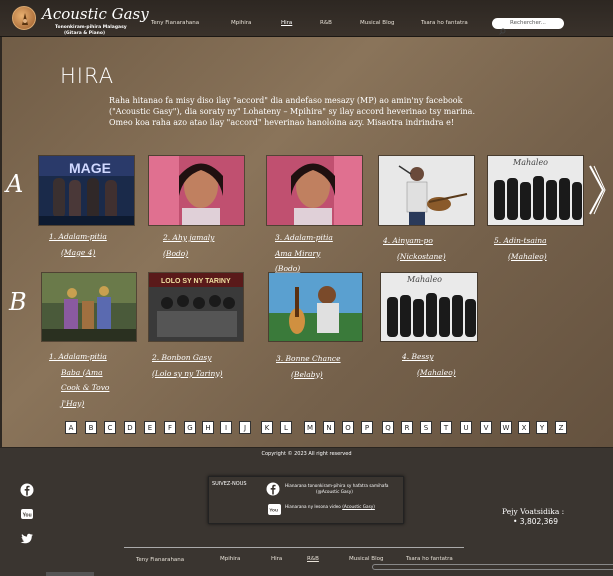 Image resolution: width=613 pixels, height=576 pixels. What do you see at coordinates (486, 427) in the screenshot?
I see `alphabet-letter-v: V` at bounding box center [486, 427].